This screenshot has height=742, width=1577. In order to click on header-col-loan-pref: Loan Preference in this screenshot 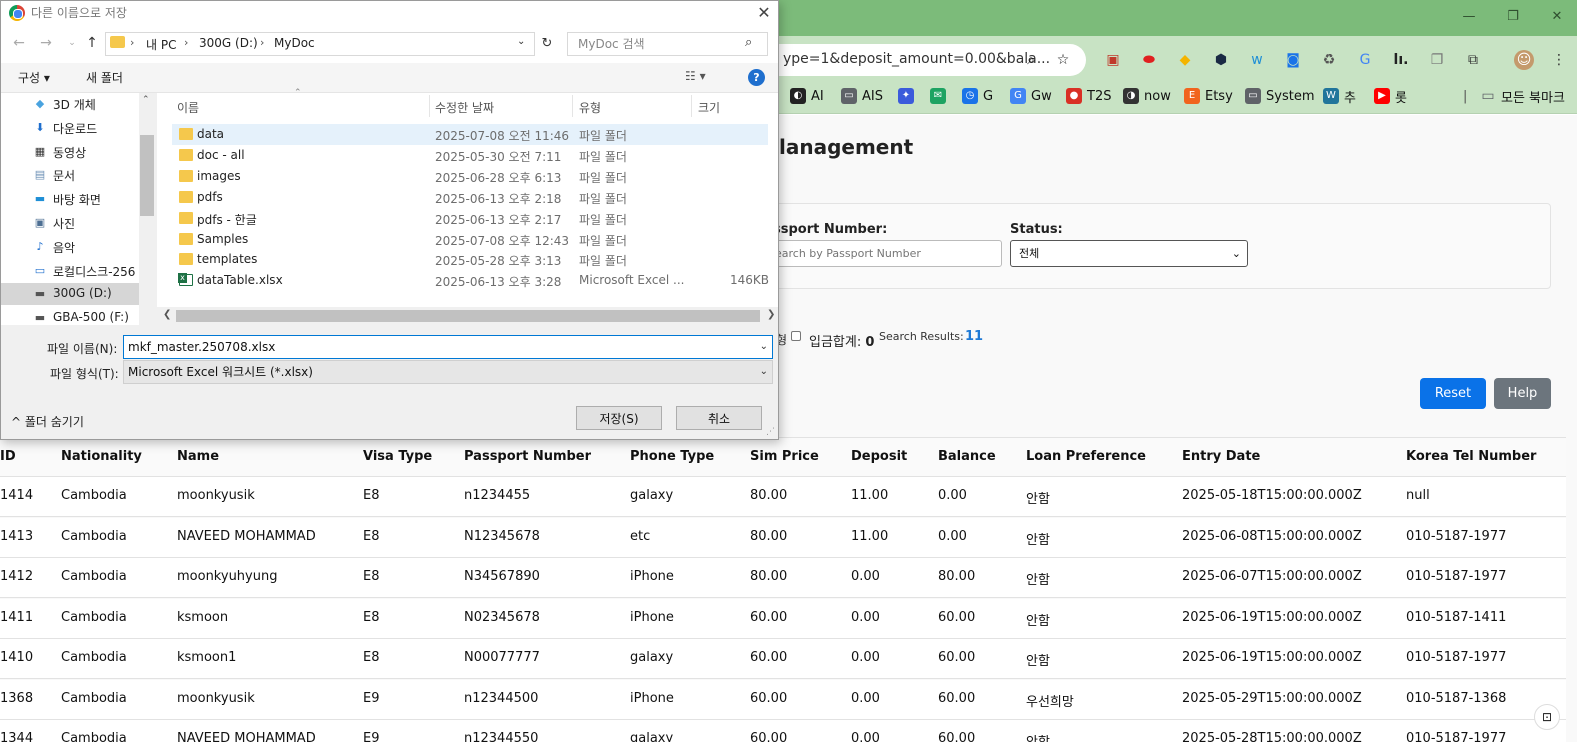, I will do `click(1086, 456)`.